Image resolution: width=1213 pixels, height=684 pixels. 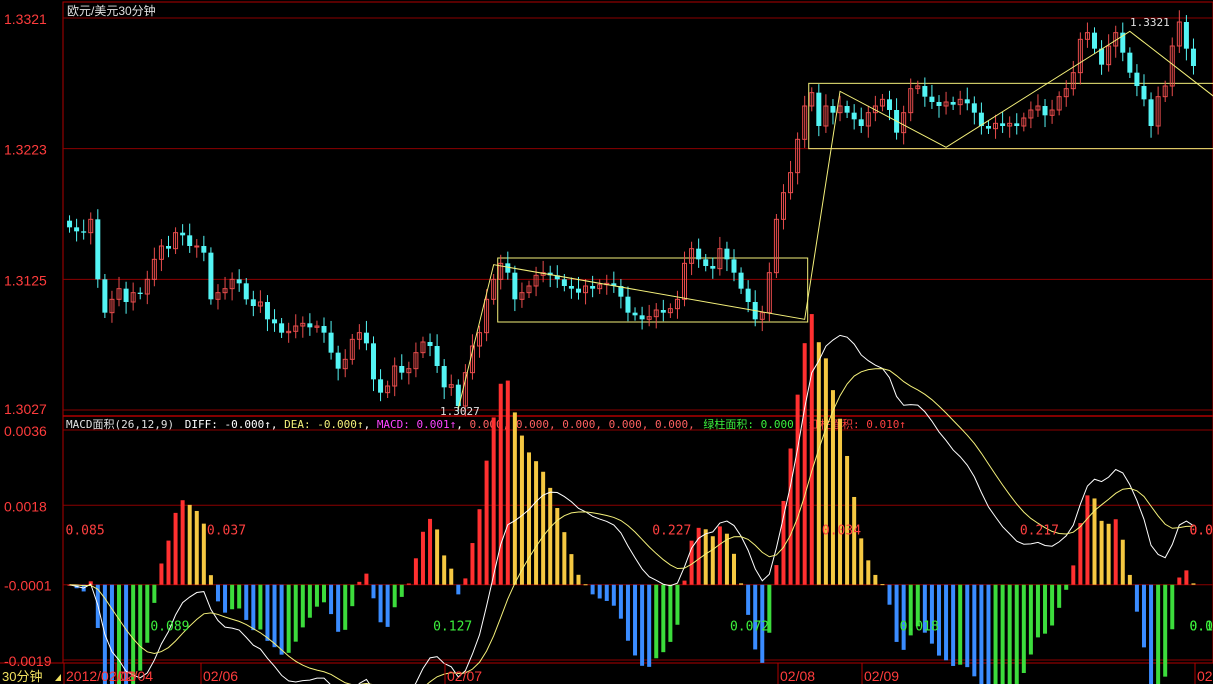 I want to click on macd-tick-label: 0.0036, so click(x=25, y=431).